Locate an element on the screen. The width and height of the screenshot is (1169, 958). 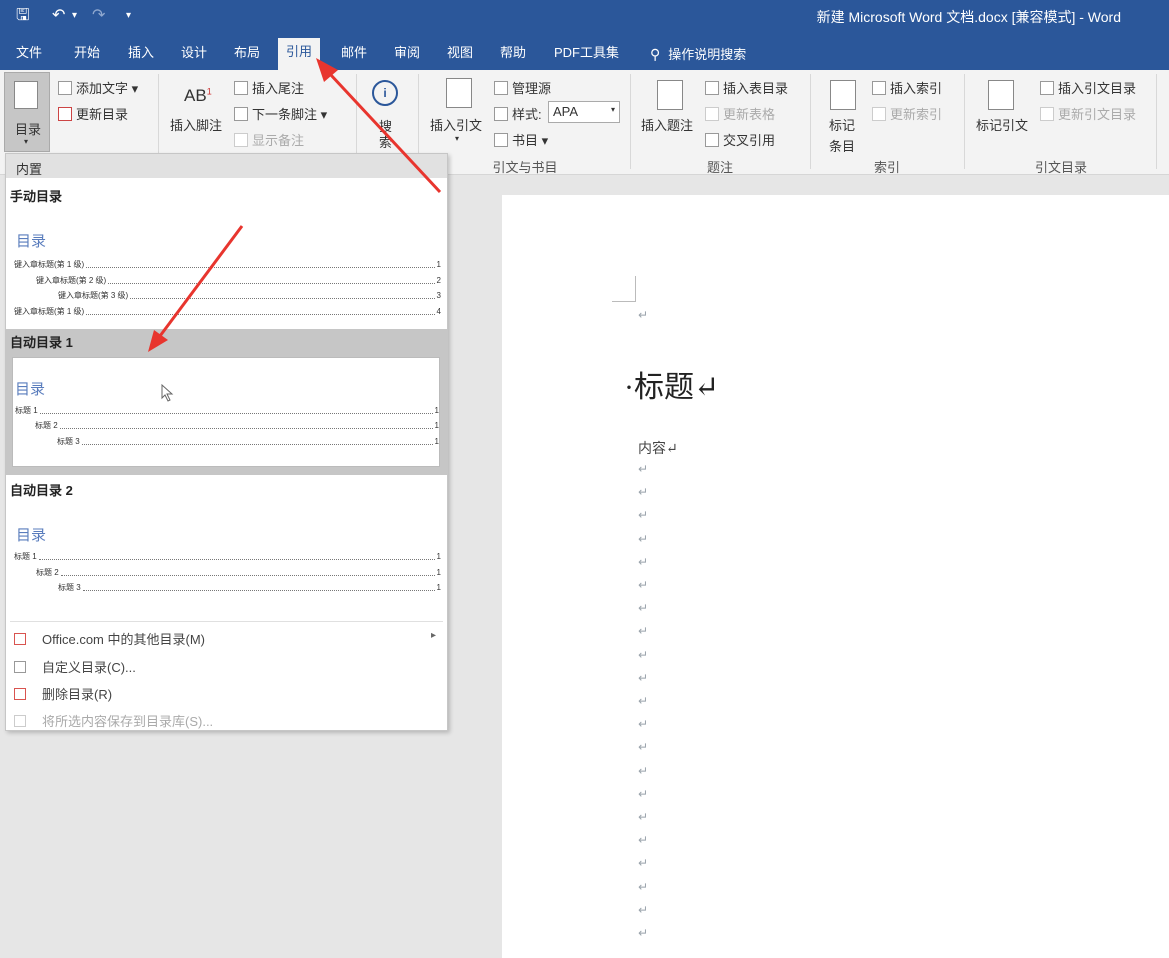
annotation-arrows is located at coordinates (295, 205).